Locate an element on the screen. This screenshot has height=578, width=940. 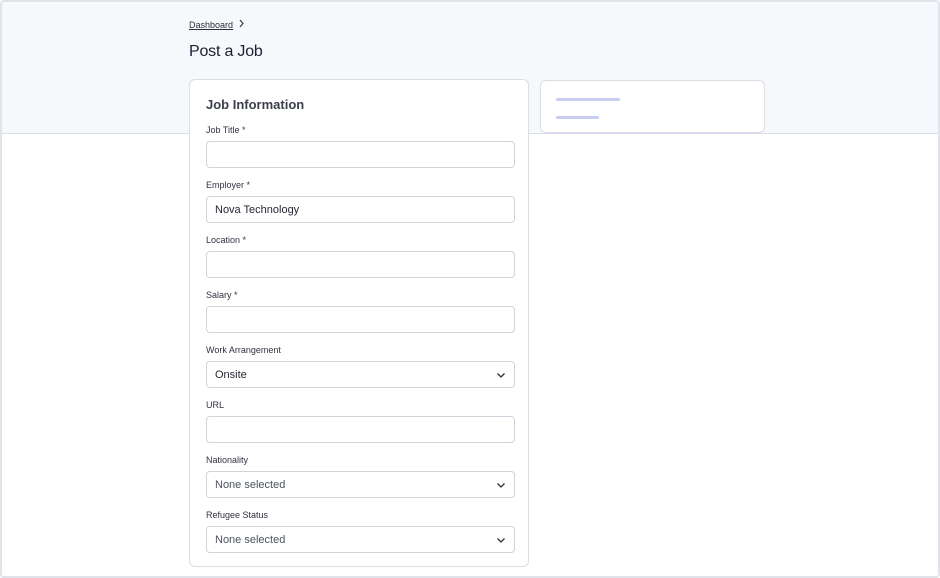
employer-field: Employer * is located at coordinates (360, 201).